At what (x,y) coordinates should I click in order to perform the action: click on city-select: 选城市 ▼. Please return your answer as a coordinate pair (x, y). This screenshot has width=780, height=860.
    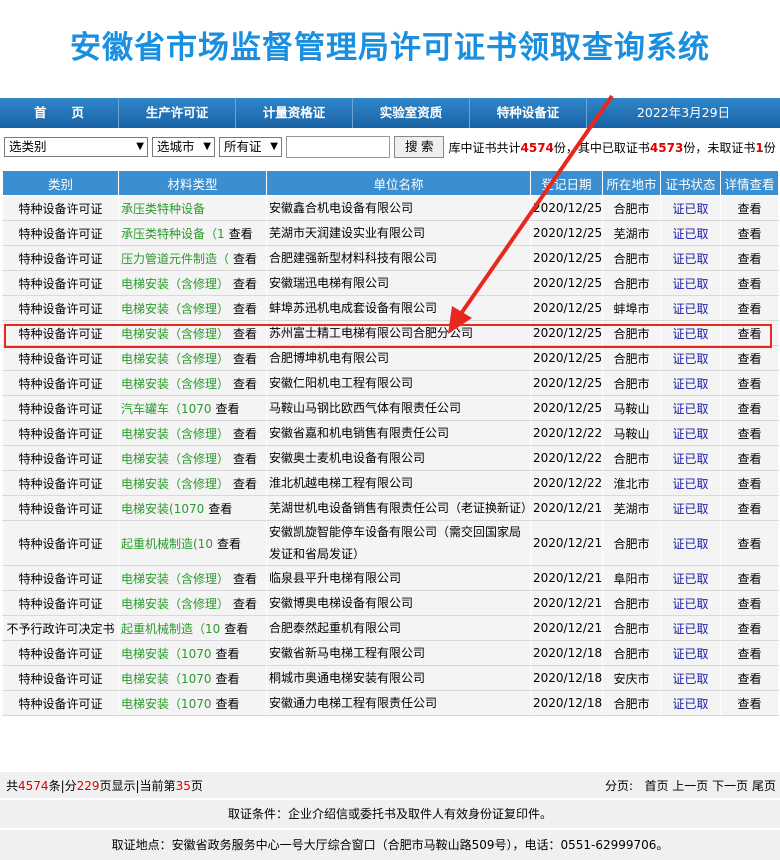
    Looking at the image, I should click on (183, 147).